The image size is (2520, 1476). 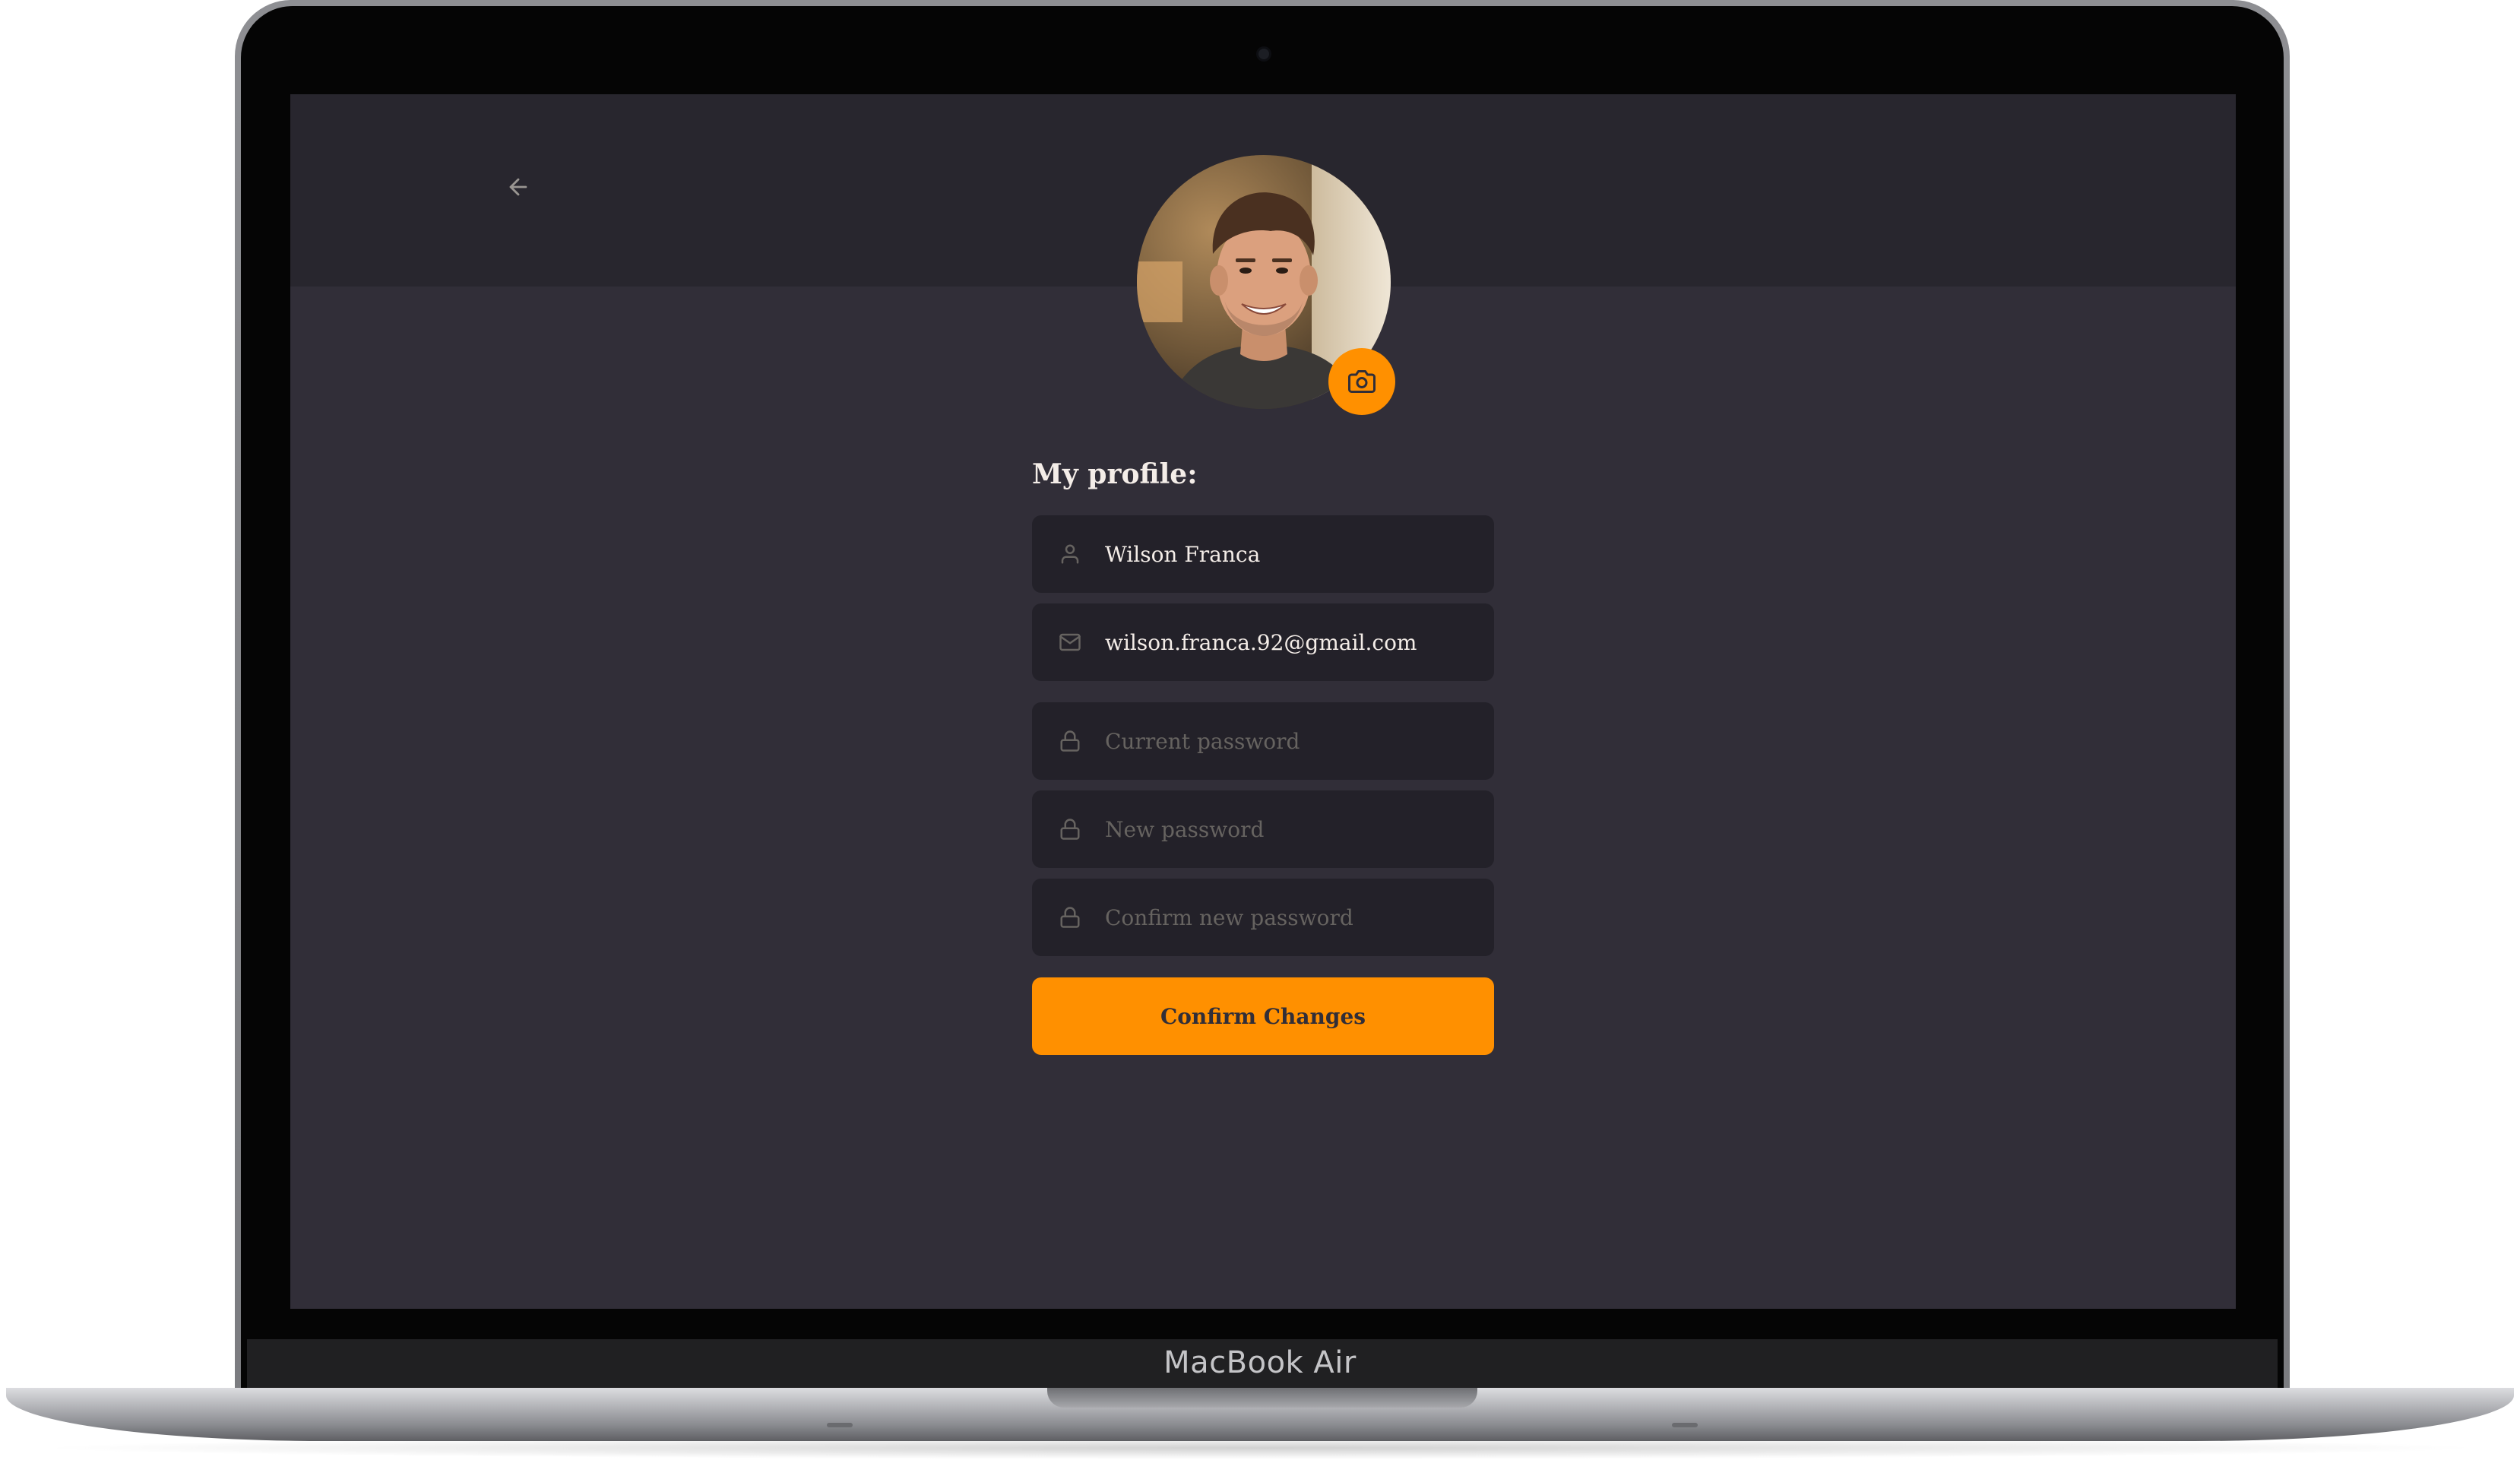 What do you see at coordinates (1266, 285) in the screenshot?
I see `avatar-container` at bounding box center [1266, 285].